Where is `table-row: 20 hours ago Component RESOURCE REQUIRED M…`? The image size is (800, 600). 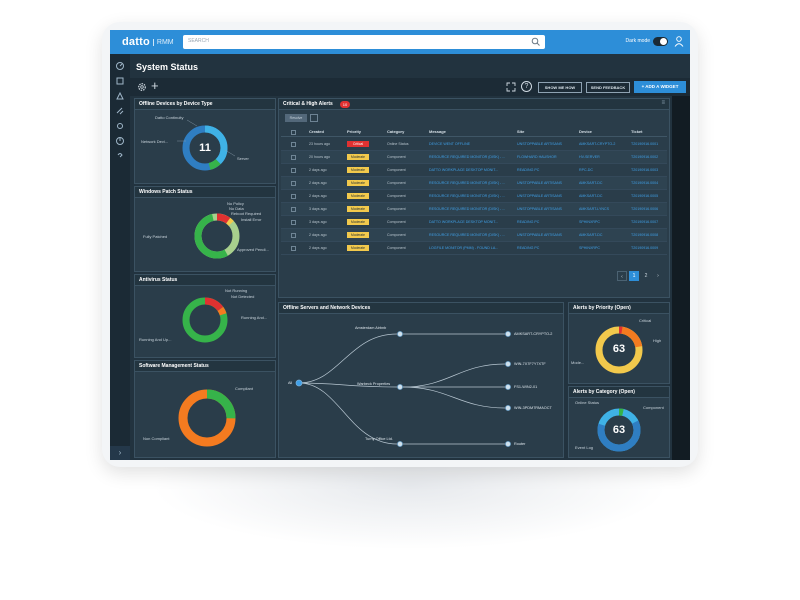 table-row: 20 hours ago Component RESOURCE REQUIRED M… is located at coordinates (474, 157).